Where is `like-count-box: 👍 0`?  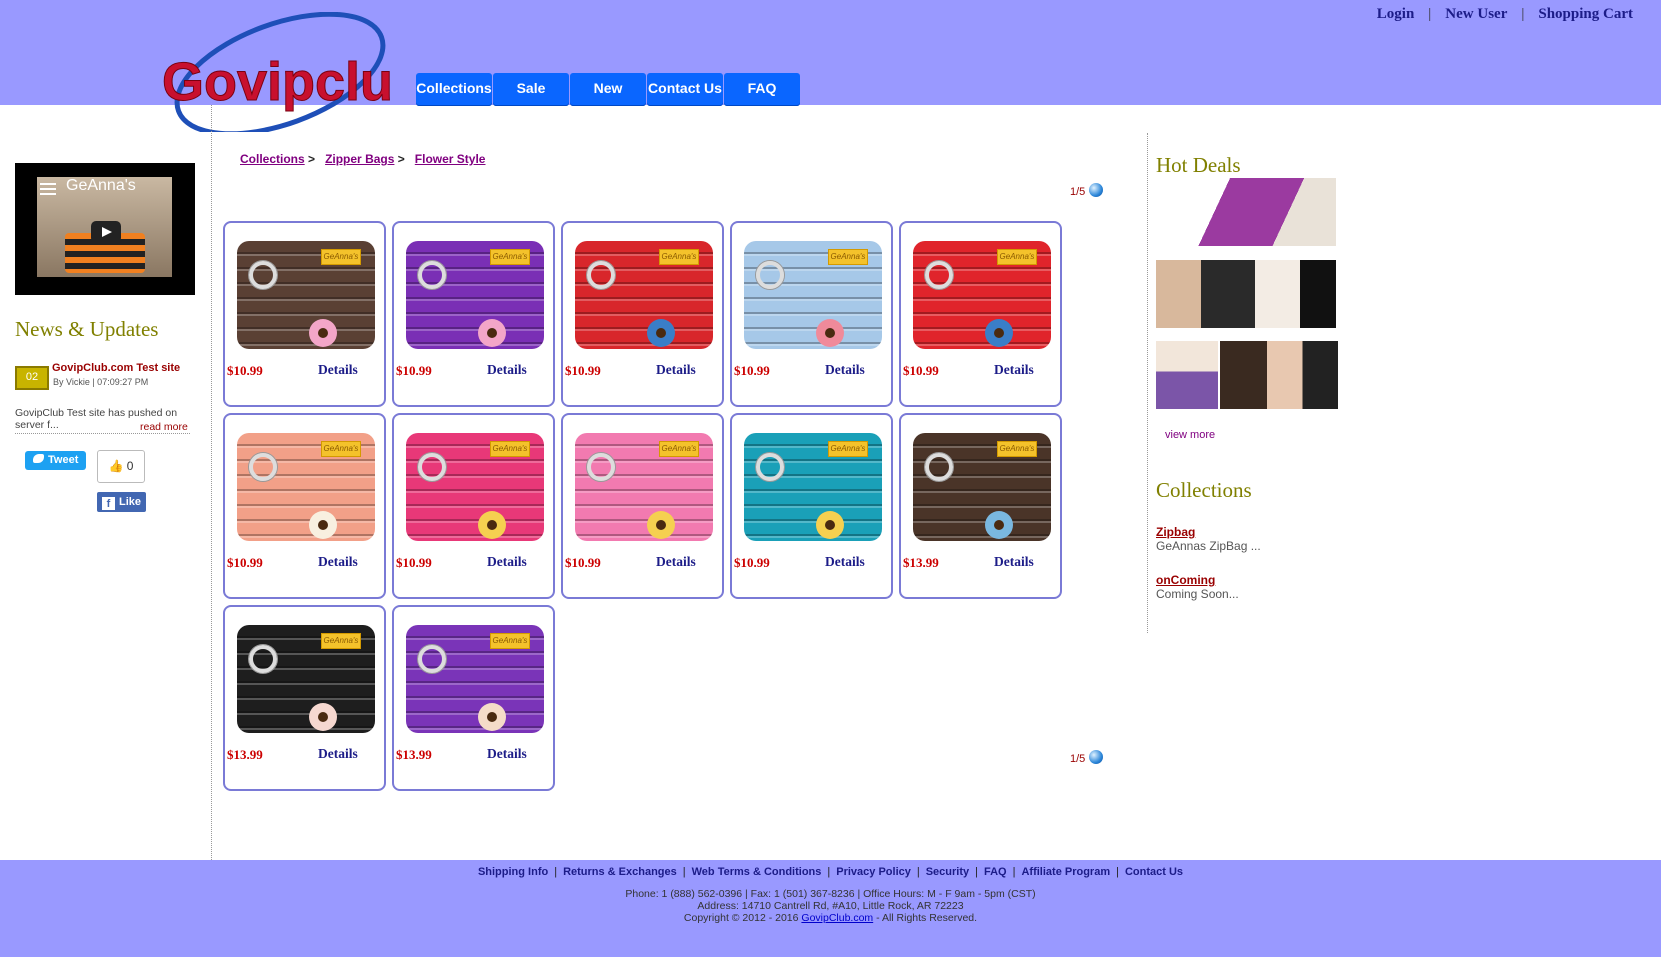
like-count-box: 👍 0 is located at coordinates (121, 466).